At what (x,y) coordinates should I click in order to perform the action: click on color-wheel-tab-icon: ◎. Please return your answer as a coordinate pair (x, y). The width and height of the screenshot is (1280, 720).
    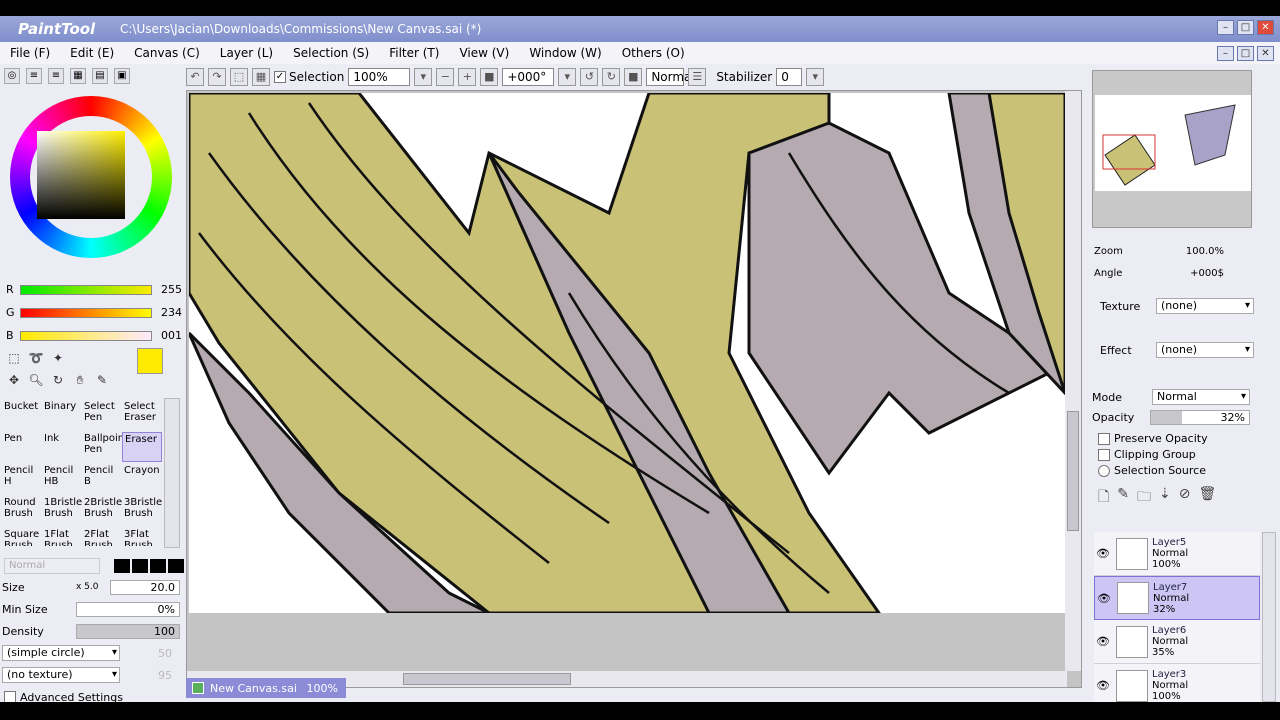
    Looking at the image, I should click on (12, 76).